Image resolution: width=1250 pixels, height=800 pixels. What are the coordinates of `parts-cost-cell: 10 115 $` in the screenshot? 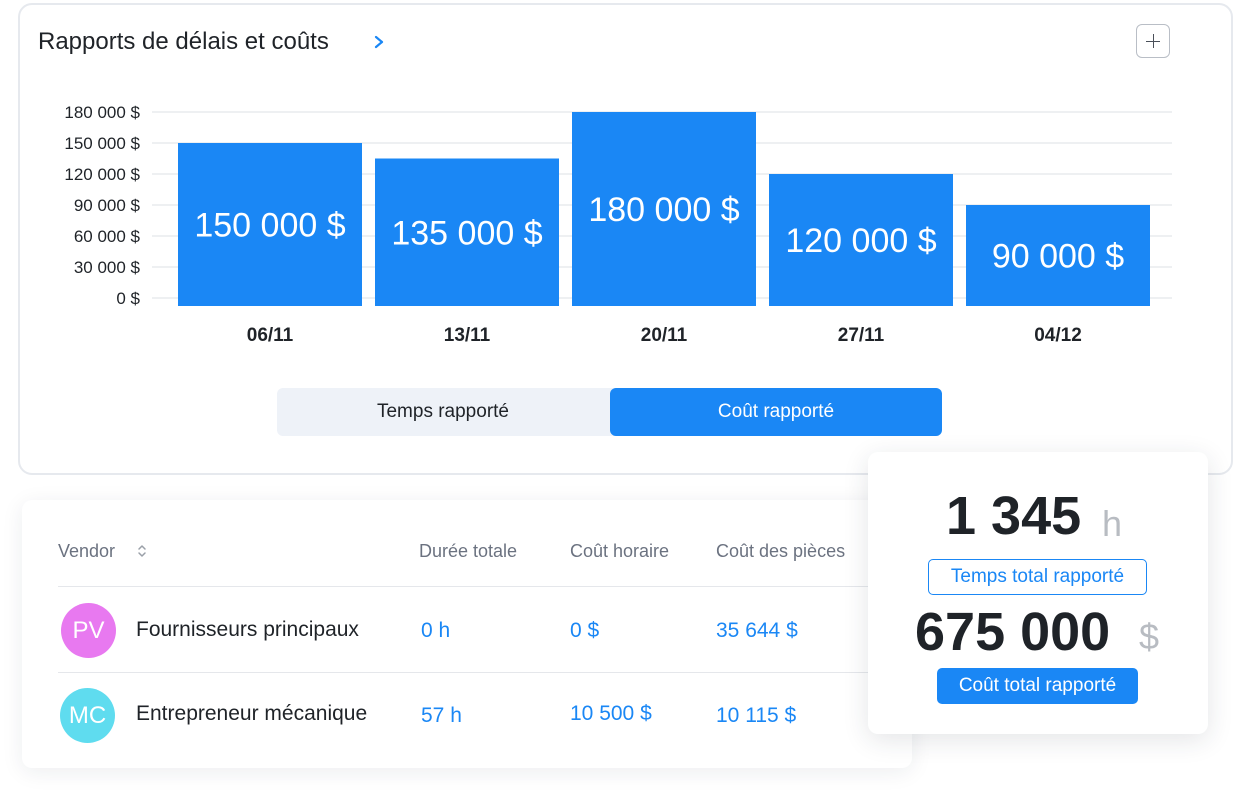 It's located at (756, 716).